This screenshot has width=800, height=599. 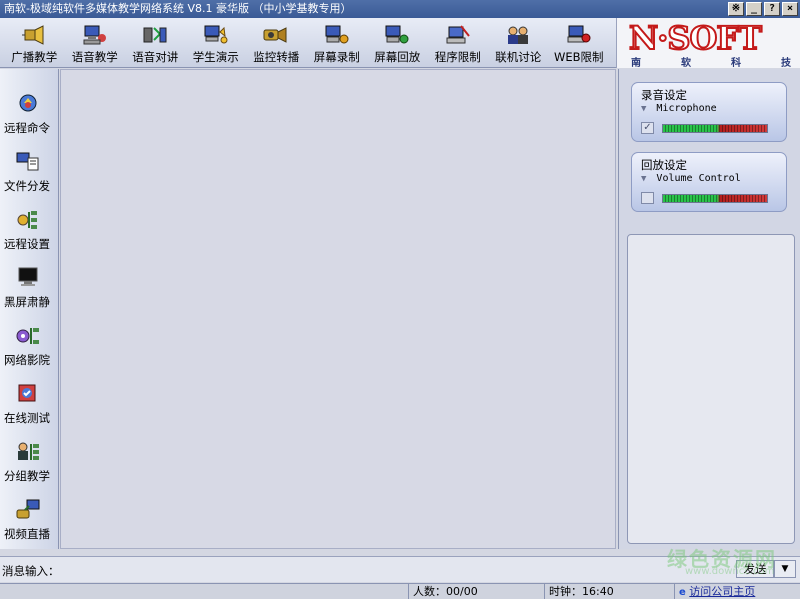 What do you see at coordinates (790, 9) in the screenshot?
I see `close-button: ×` at bounding box center [790, 9].